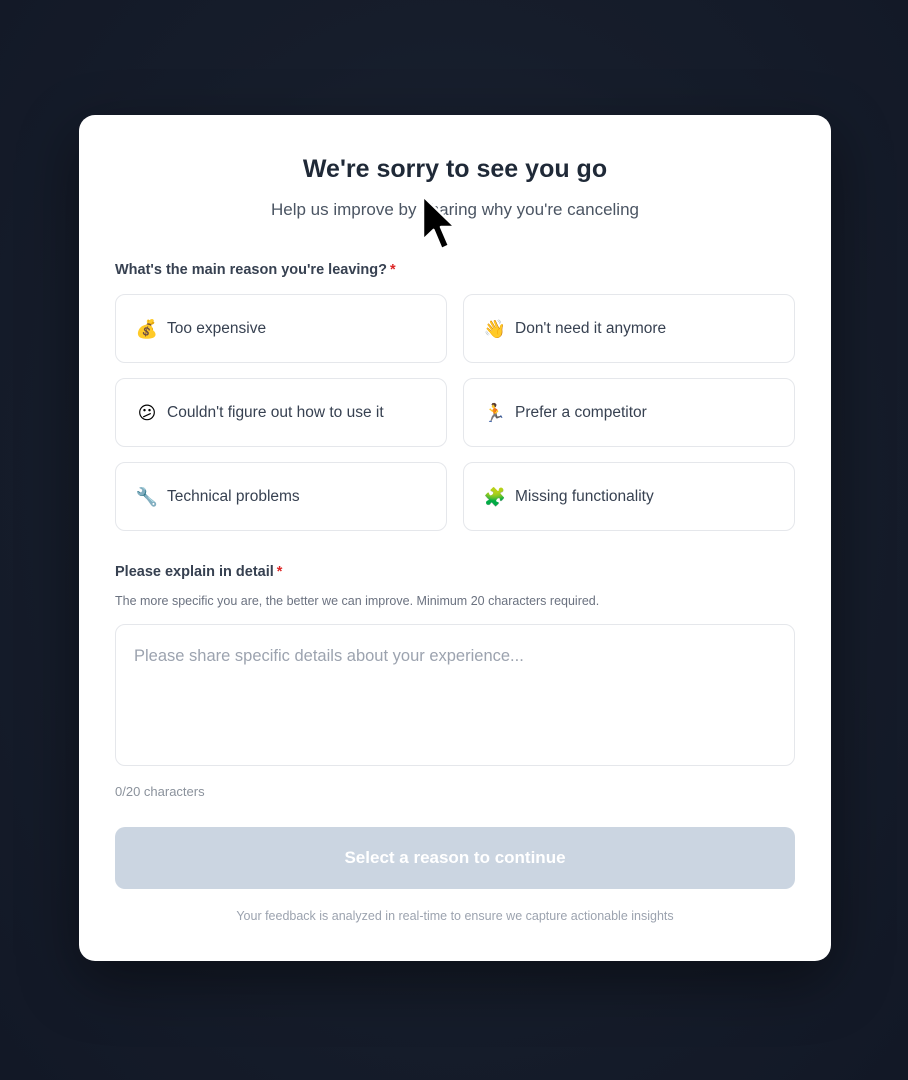  I want to click on reason-question-label: What's the main reason you're leaving? *, so click(255, 270).